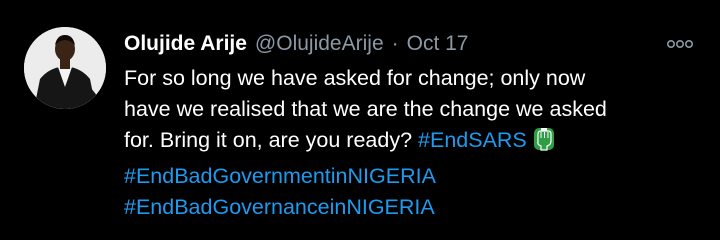 The width and height of the screenshot is (720, 240). I want to click on hashtag-endbadgovernanceinnigeria: #EndBadGovernanceinNIGERIA, so click(414, 207).